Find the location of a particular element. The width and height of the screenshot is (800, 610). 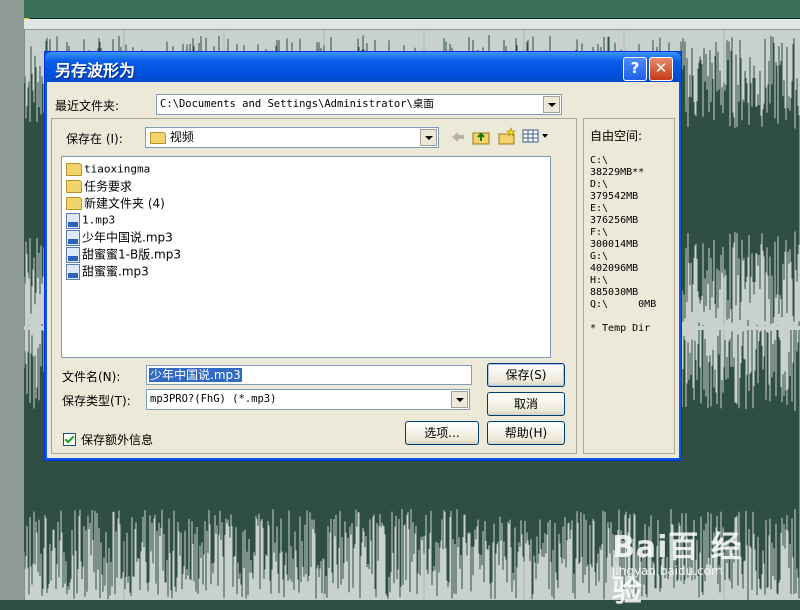

new-folder-icon is located at coordinates (507, 136).